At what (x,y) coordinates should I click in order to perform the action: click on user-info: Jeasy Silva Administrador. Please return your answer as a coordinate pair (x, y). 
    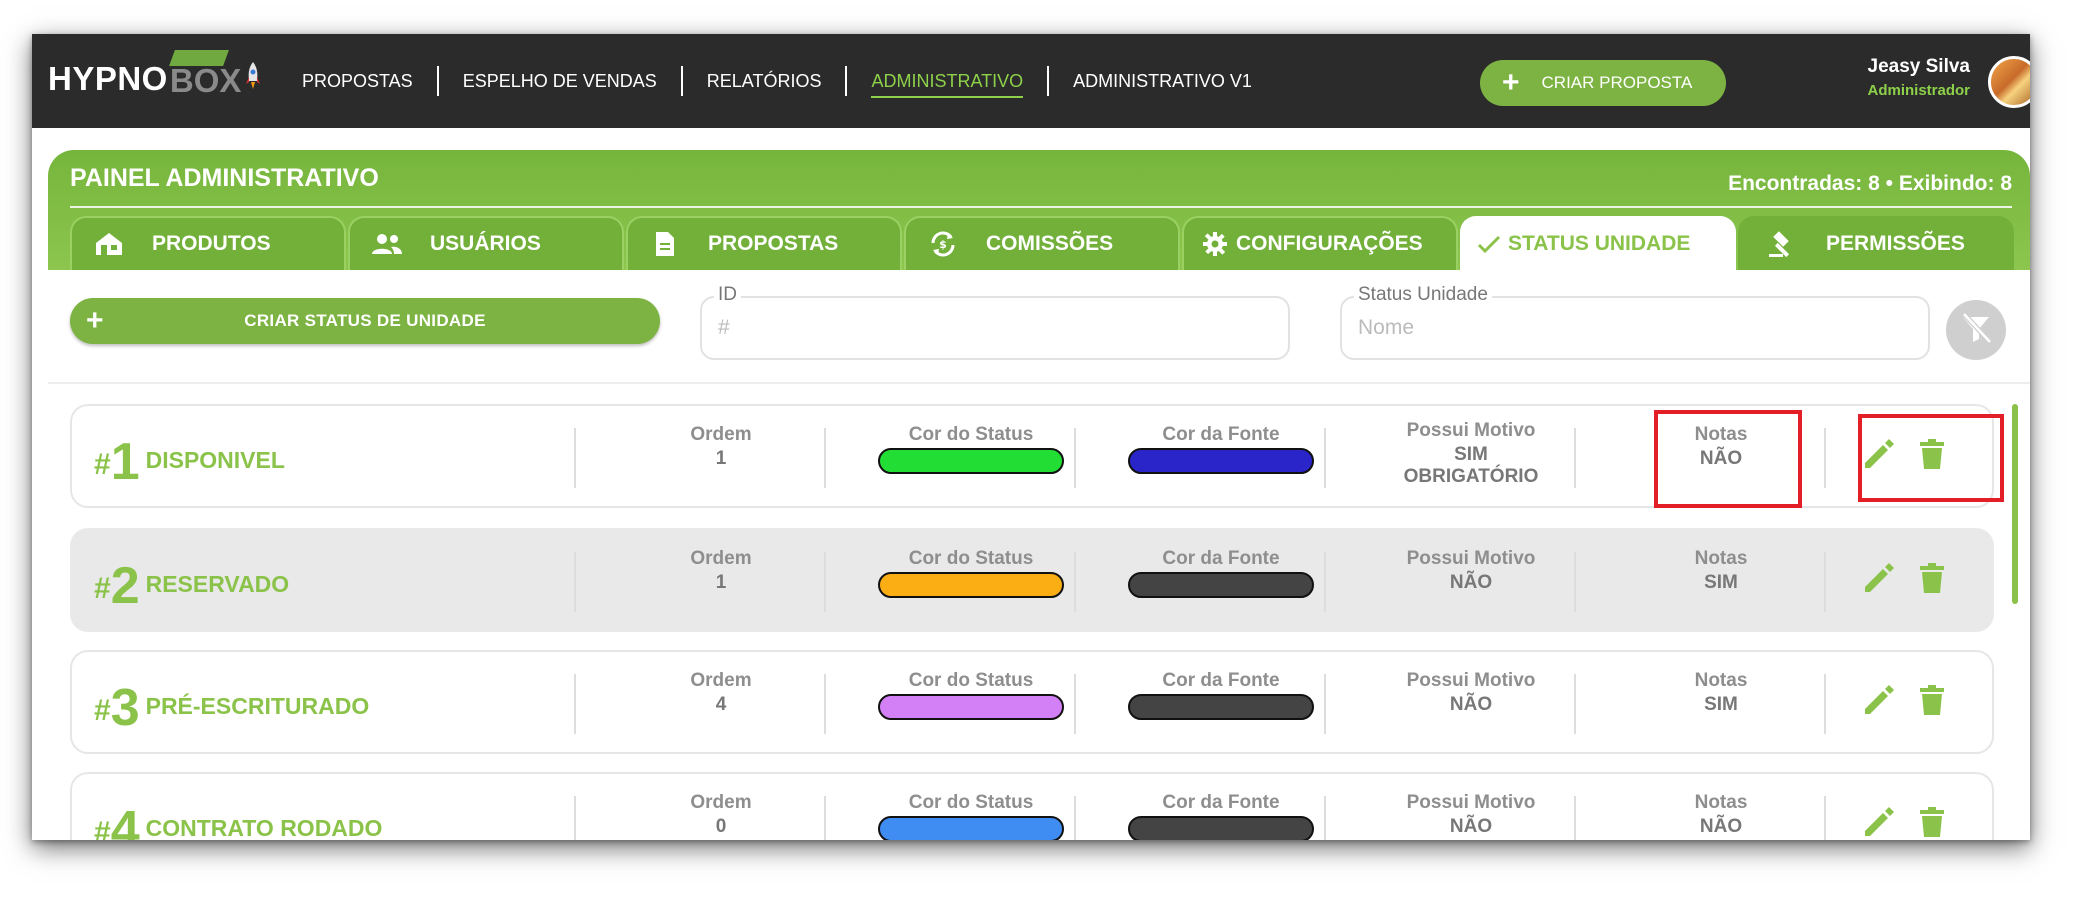
    Looking at the image, I should click on (1918, 77).